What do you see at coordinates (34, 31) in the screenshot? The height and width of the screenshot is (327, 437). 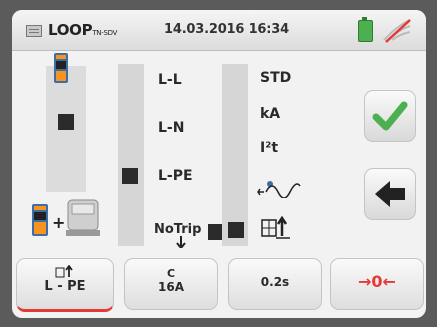 I see `menu-icon` at bounding box center [34, 31].